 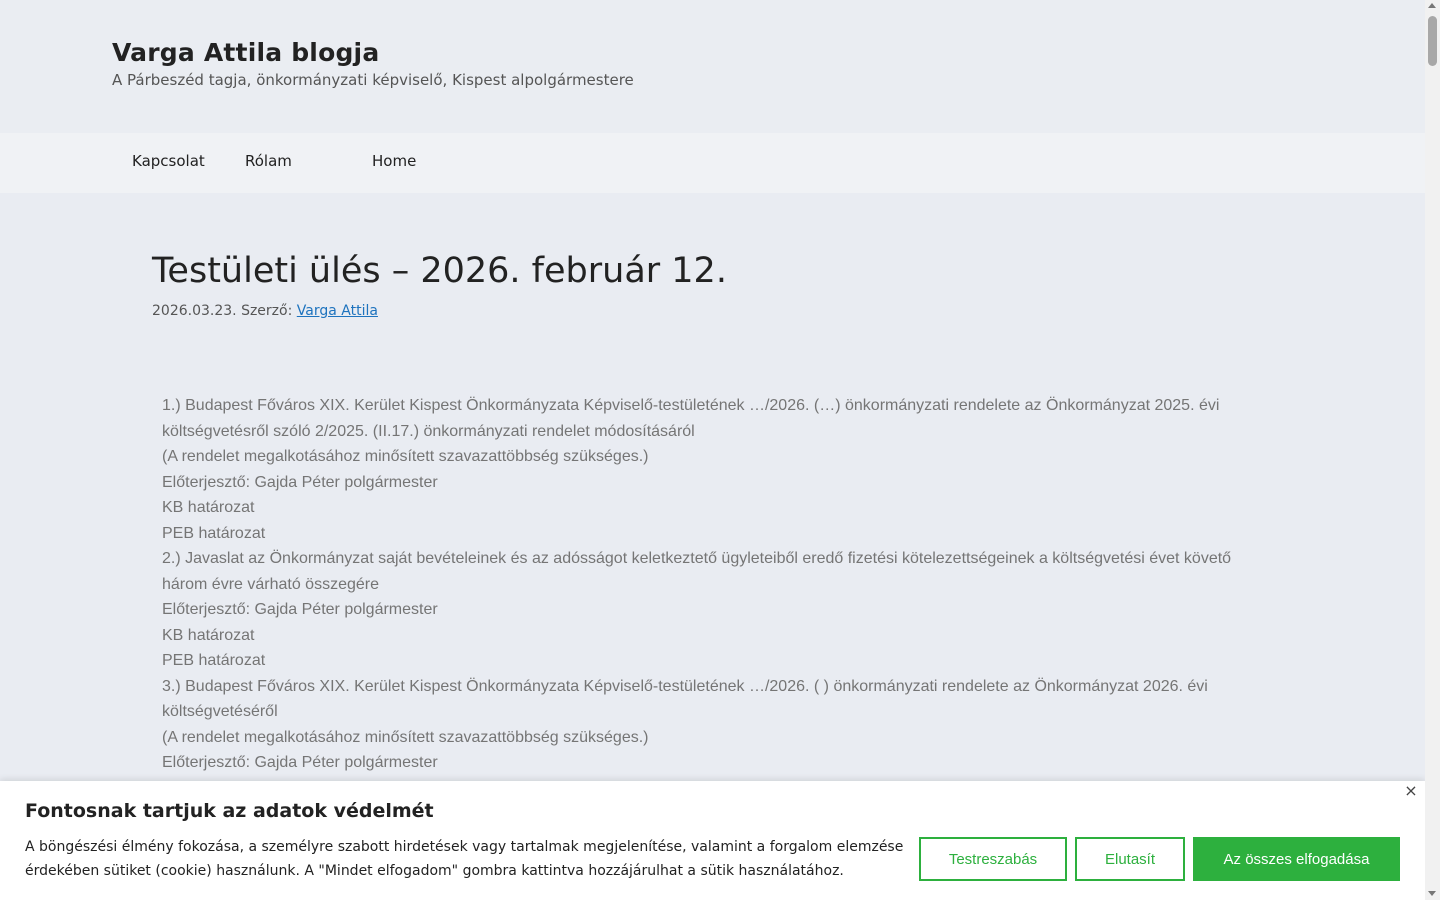 I want to click on scroll-up-arrow-icon, so click(x=1432, y=5).